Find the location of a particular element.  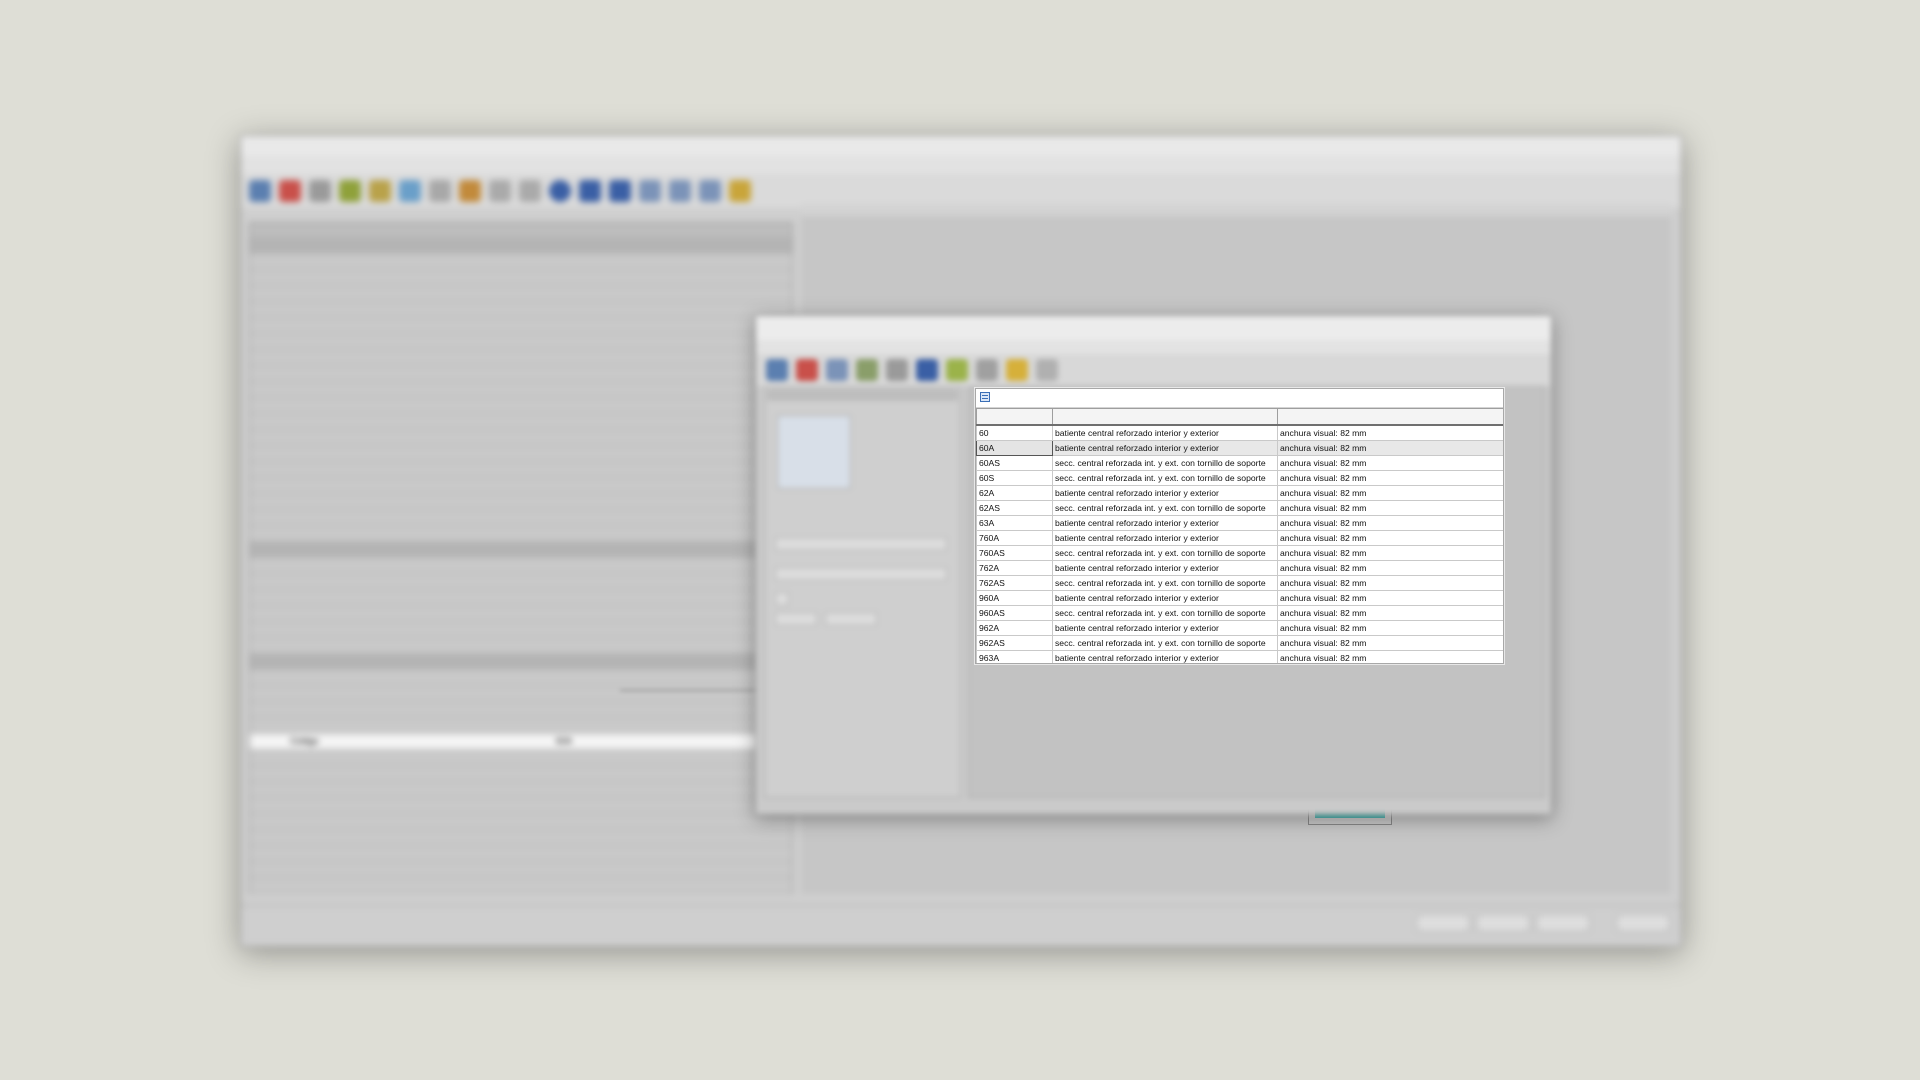

table-icon is located at coordinates (985, 397).